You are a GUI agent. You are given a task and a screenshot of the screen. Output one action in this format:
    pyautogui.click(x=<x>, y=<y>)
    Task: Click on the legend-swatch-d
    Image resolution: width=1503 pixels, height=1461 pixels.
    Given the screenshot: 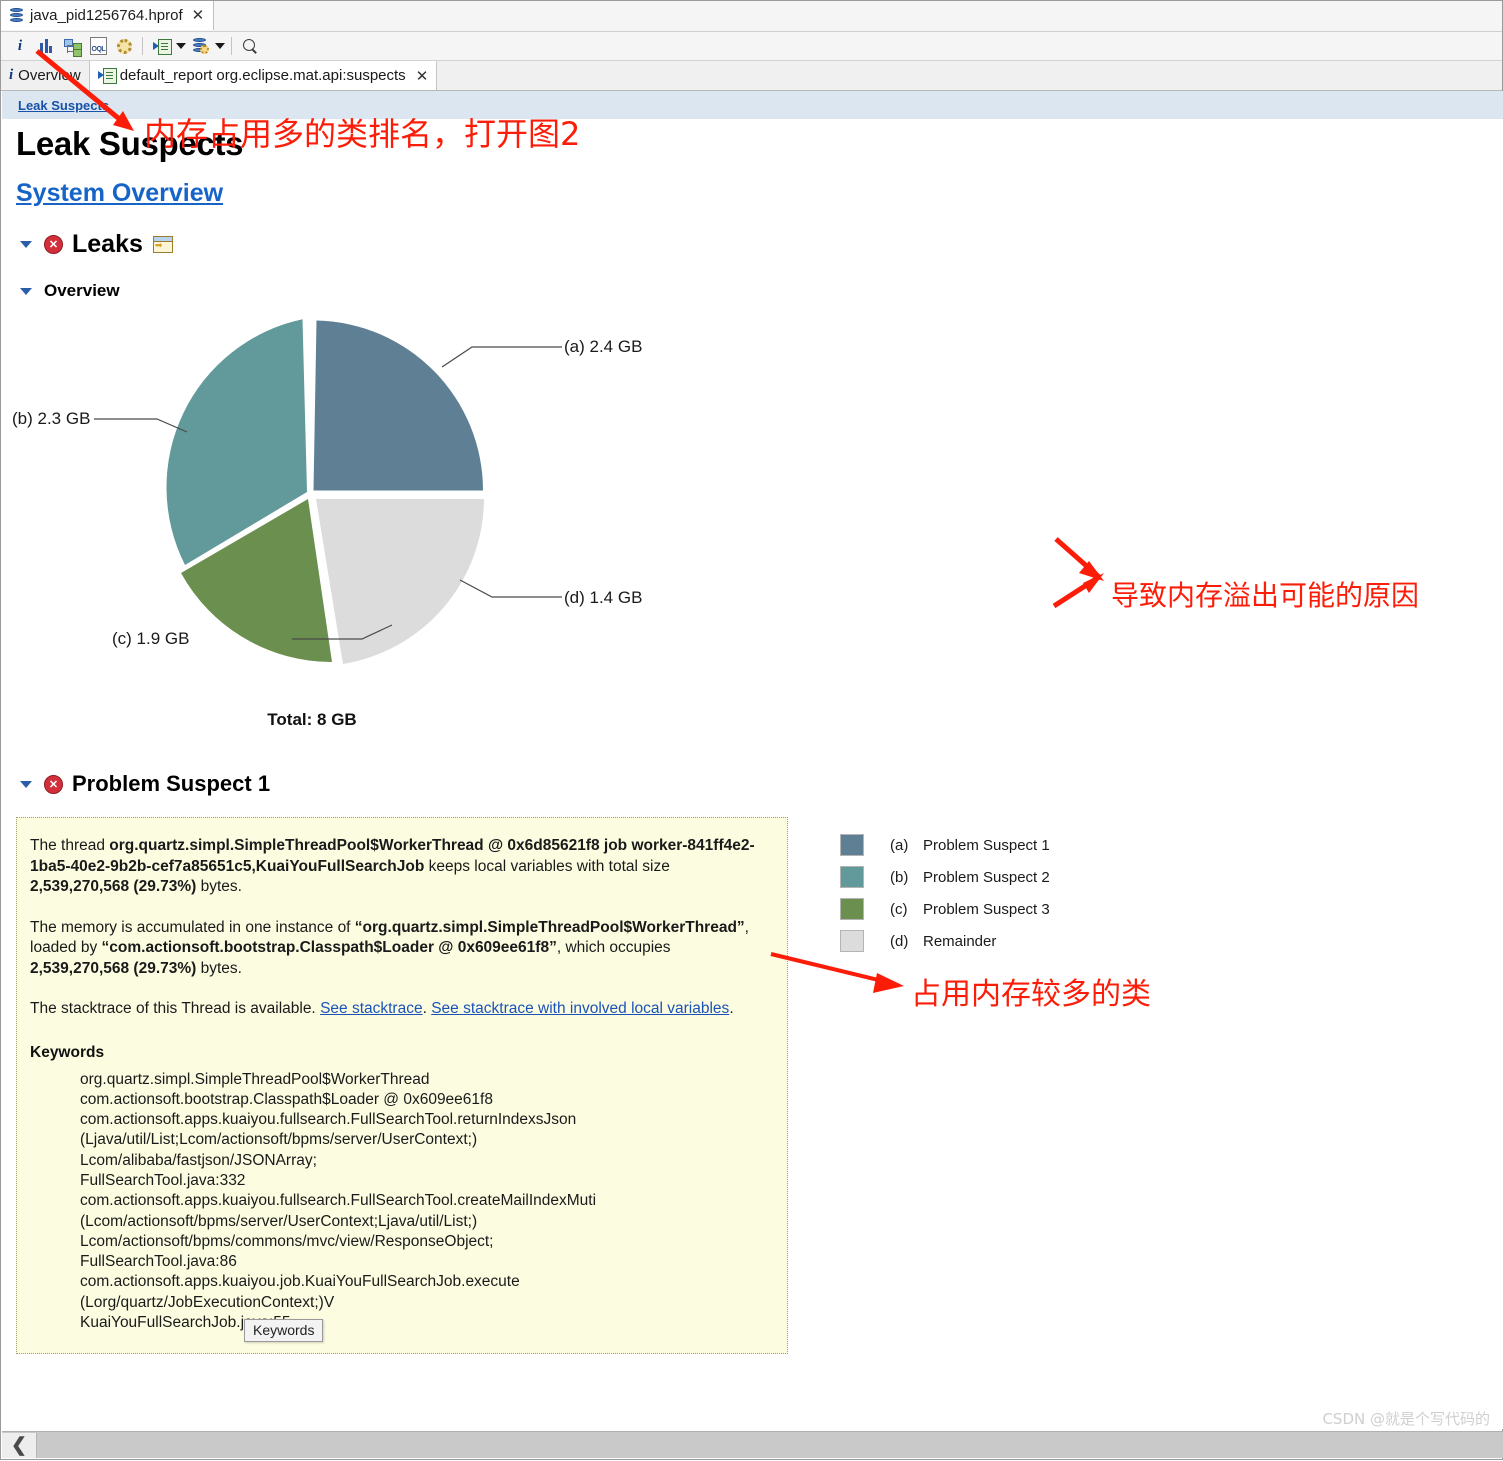 What is the action you would take?
    pyautogui.click(x=852, y=941)
    